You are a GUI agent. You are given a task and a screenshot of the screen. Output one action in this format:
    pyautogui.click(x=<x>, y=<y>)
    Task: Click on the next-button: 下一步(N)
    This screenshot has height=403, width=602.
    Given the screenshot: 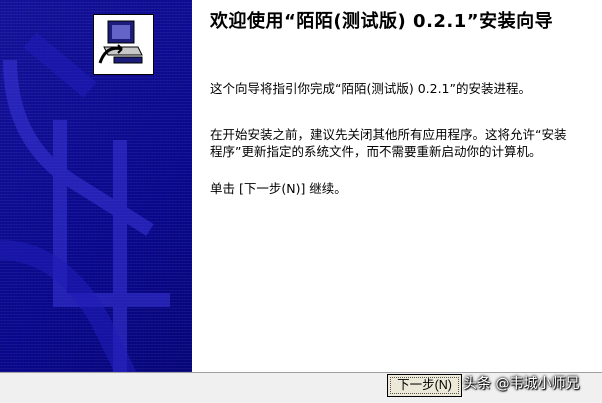 What is the action you would take?
    pyautogui.click(x=424, y=385)
    